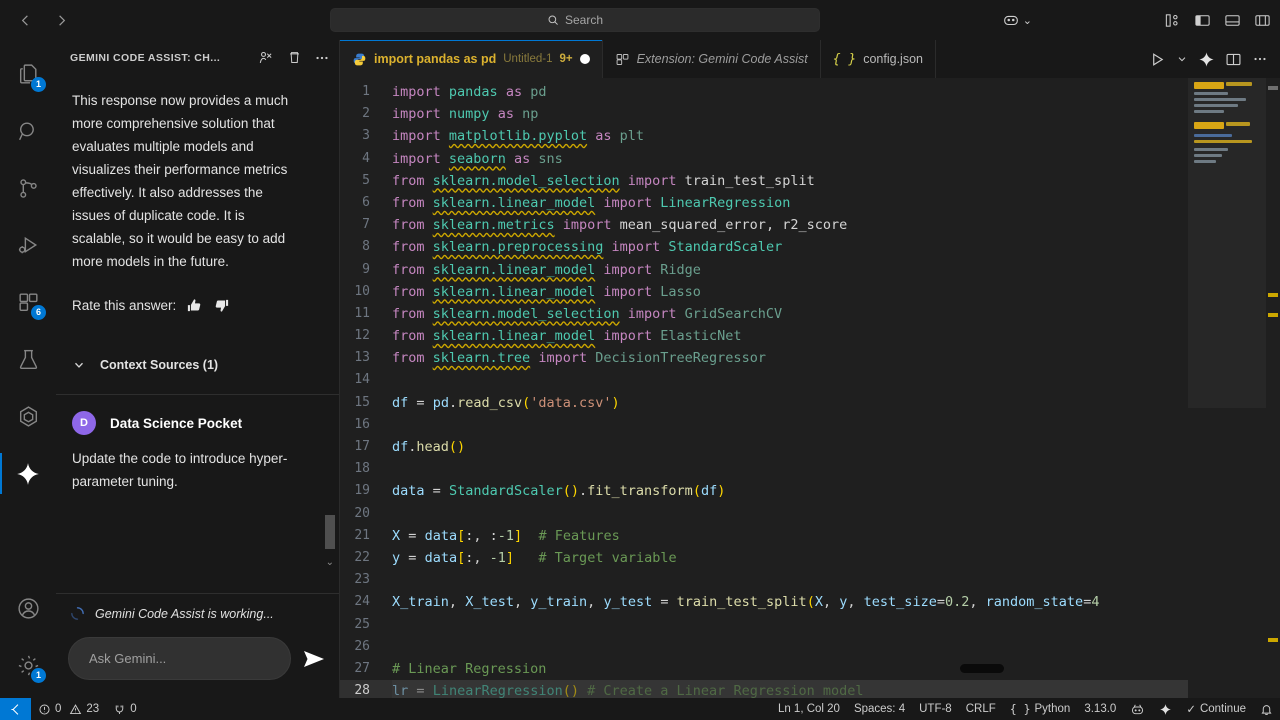  I want to click on sparkle-icon, so click(1165, 709).